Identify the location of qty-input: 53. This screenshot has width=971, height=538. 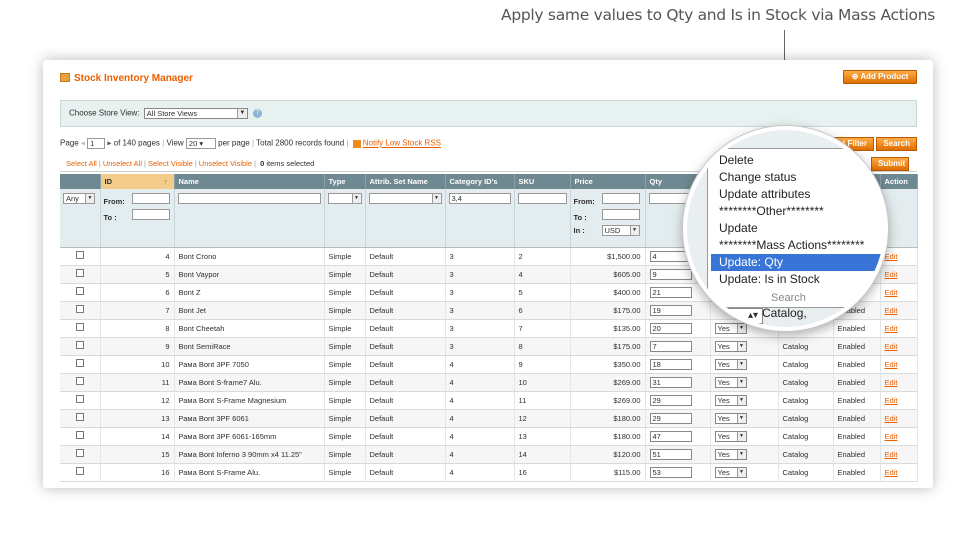
(670, 472).